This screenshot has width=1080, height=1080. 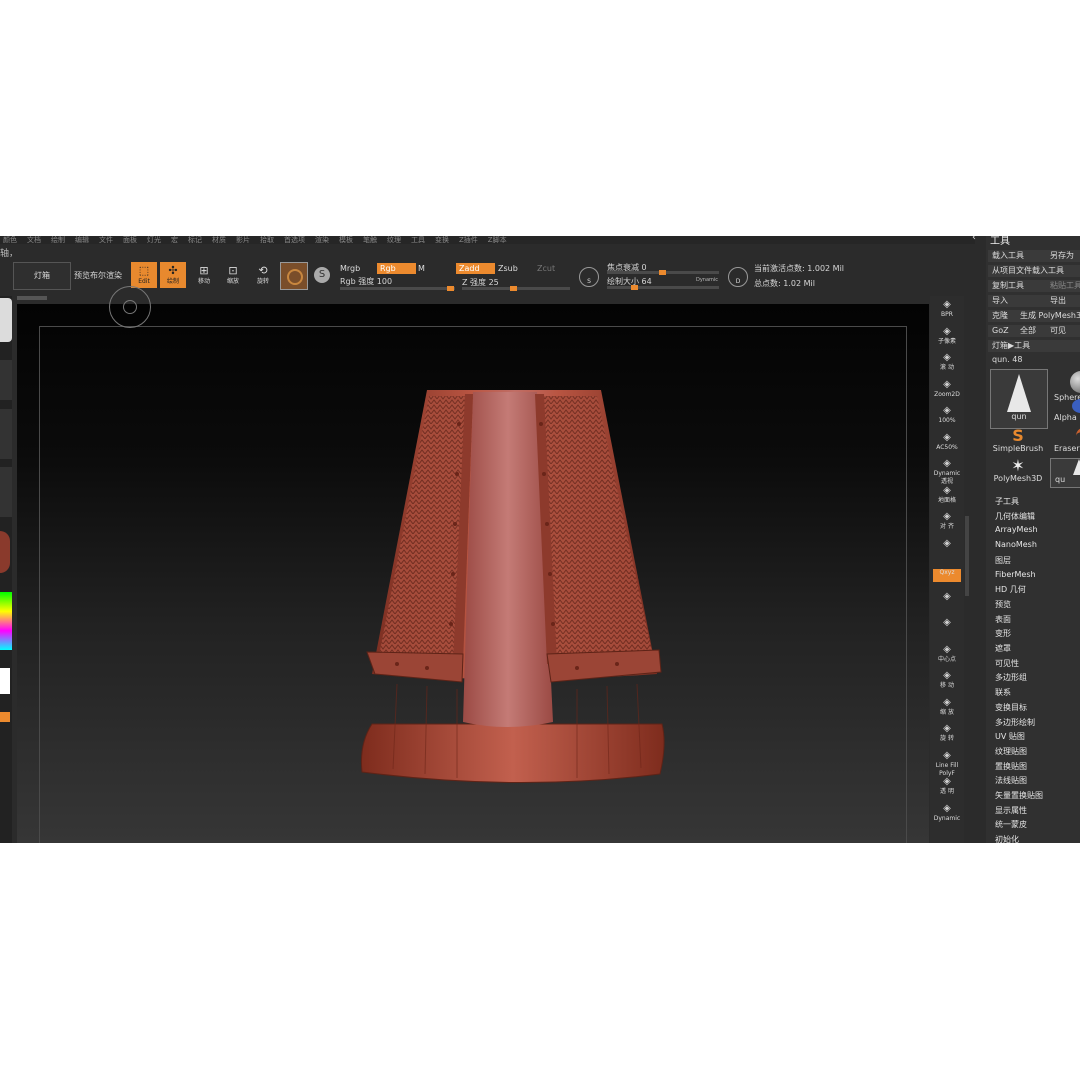 What do you see at coordinates (6, 380) in the screenshot?
I see `stroke-slot` at bounding box center [6, 380].